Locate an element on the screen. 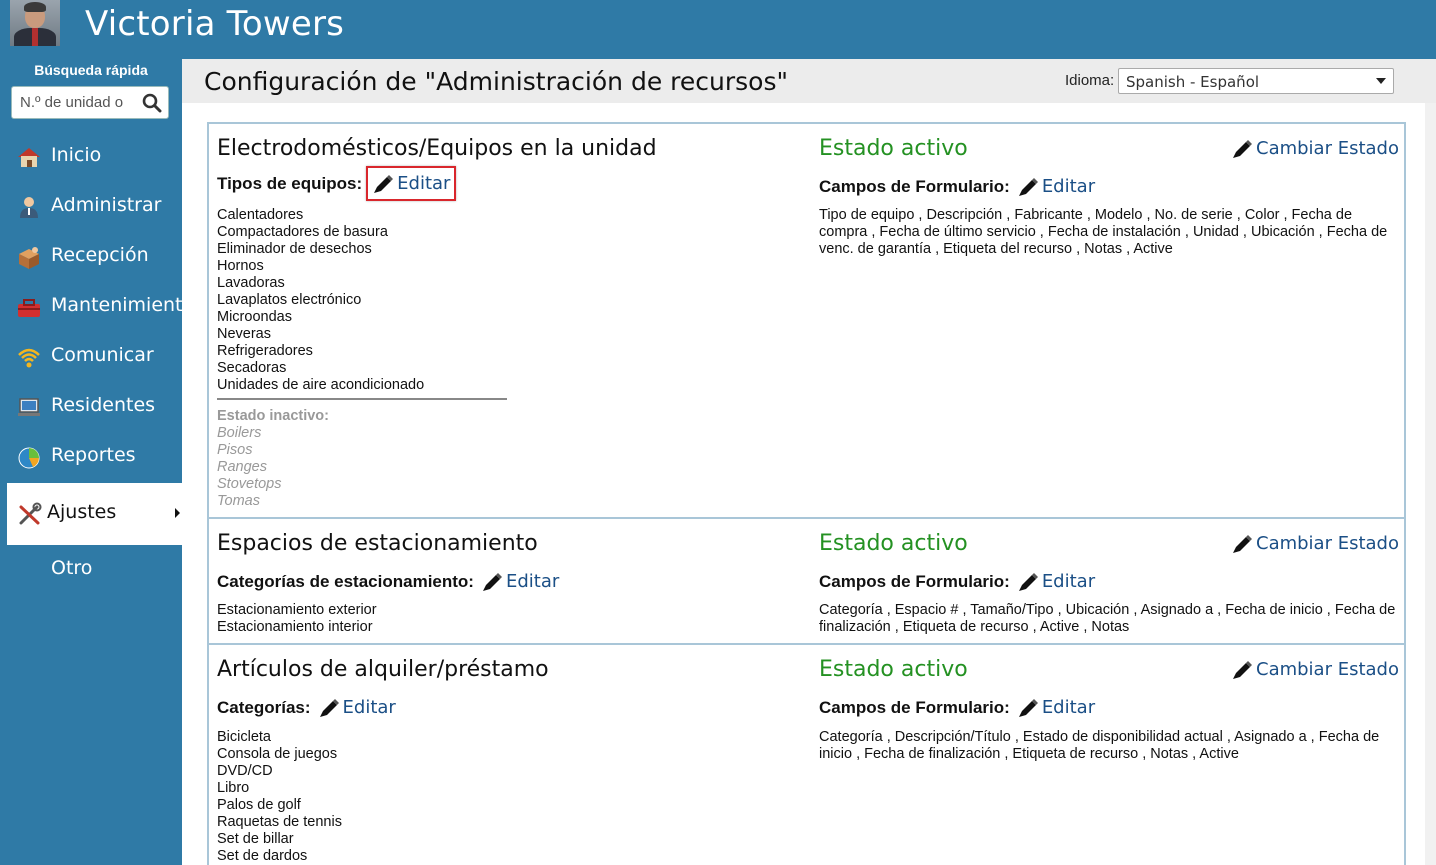  package-icon is located at coordinates (29, 258).